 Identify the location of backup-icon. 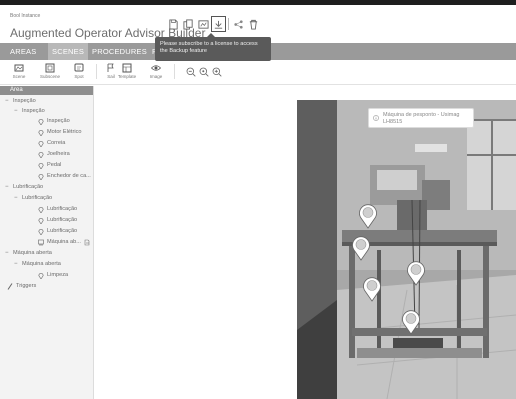
(218, 24).